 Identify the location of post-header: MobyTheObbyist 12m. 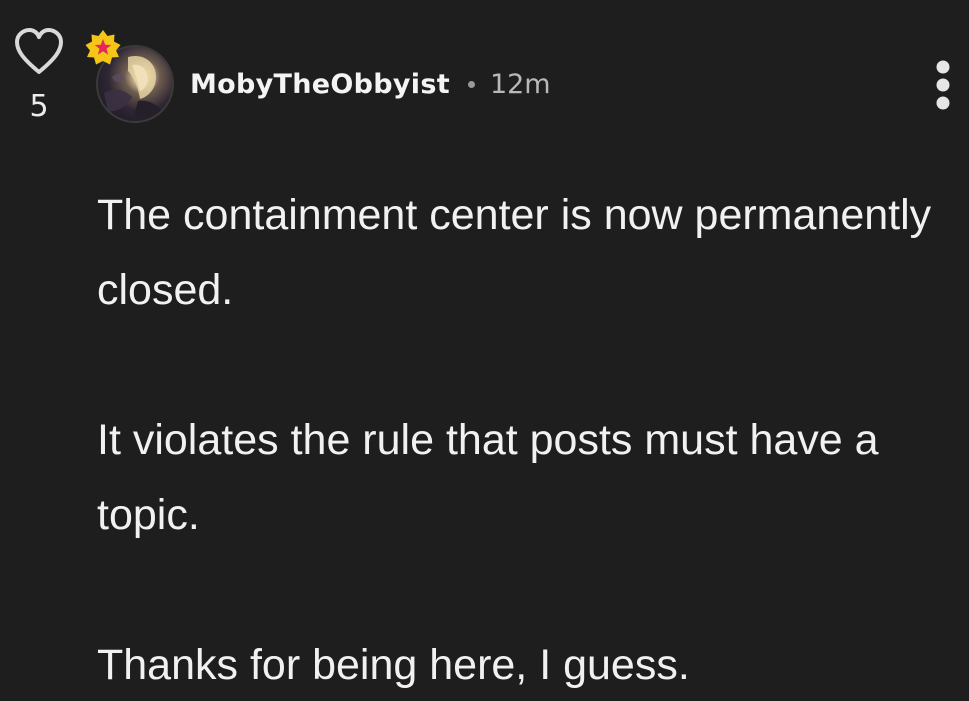
(370, 84).